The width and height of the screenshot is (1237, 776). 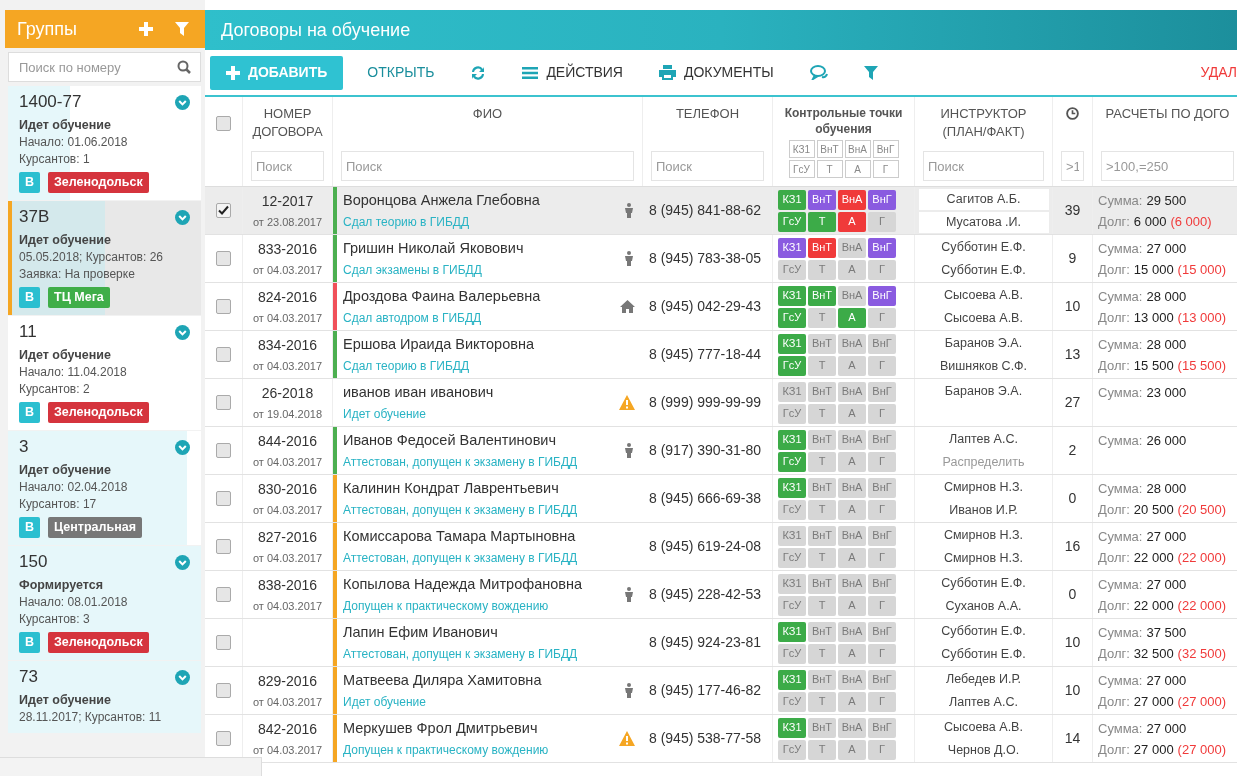 What do you see at coordinates (104, 373) in the screenshot?
I see `group-card: 11 Идет обучение Начало: 11.04.2018 Курсантов: 2 В Зеленодольск` at bounding box center [104, 373].